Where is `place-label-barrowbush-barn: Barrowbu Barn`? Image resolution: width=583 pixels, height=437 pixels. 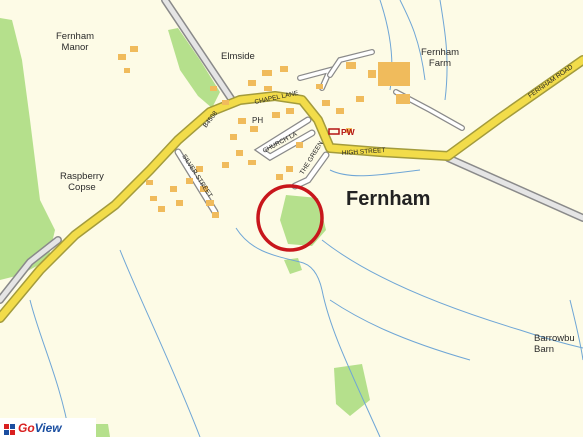
place-label-barrowbush-barn: Barrowbu Barn is located at coordinates (554, 344).